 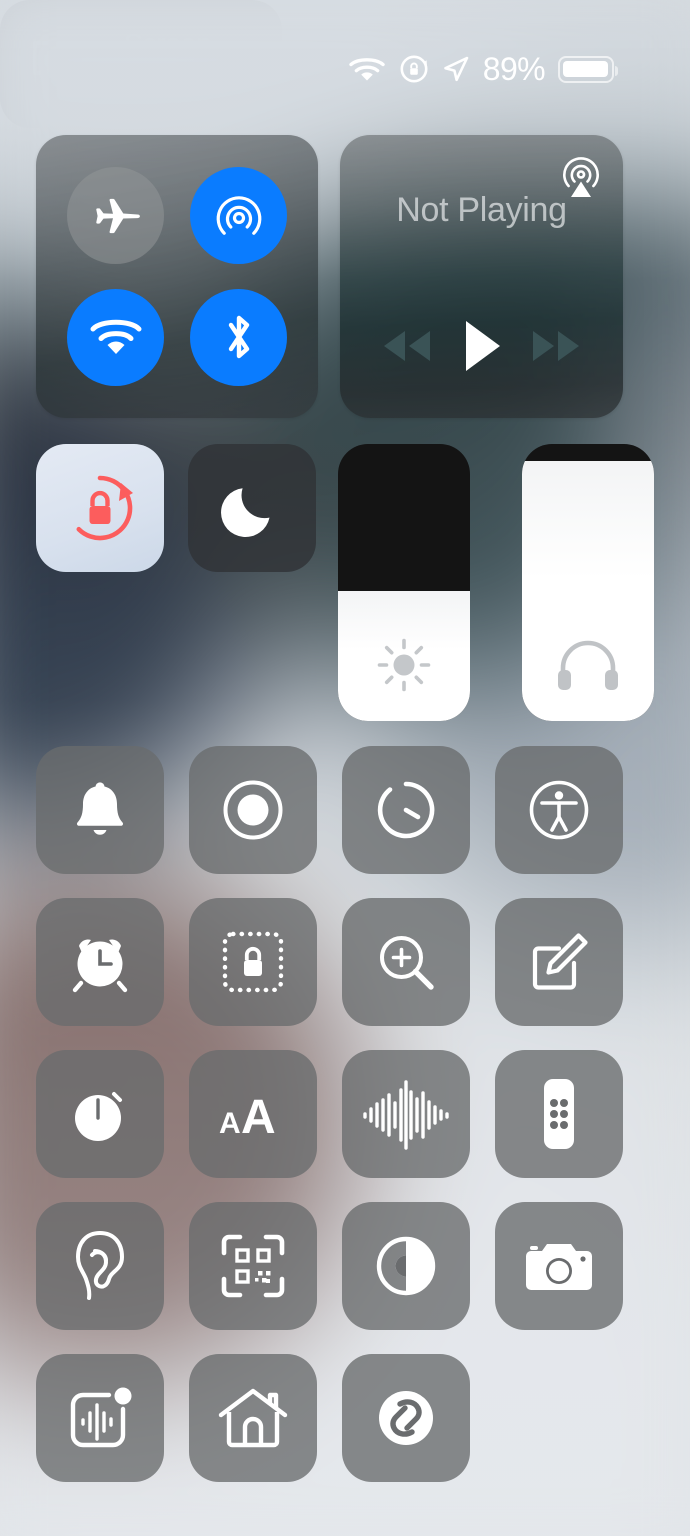 I want to click on airplane-icon, so click(x=116, y=216).